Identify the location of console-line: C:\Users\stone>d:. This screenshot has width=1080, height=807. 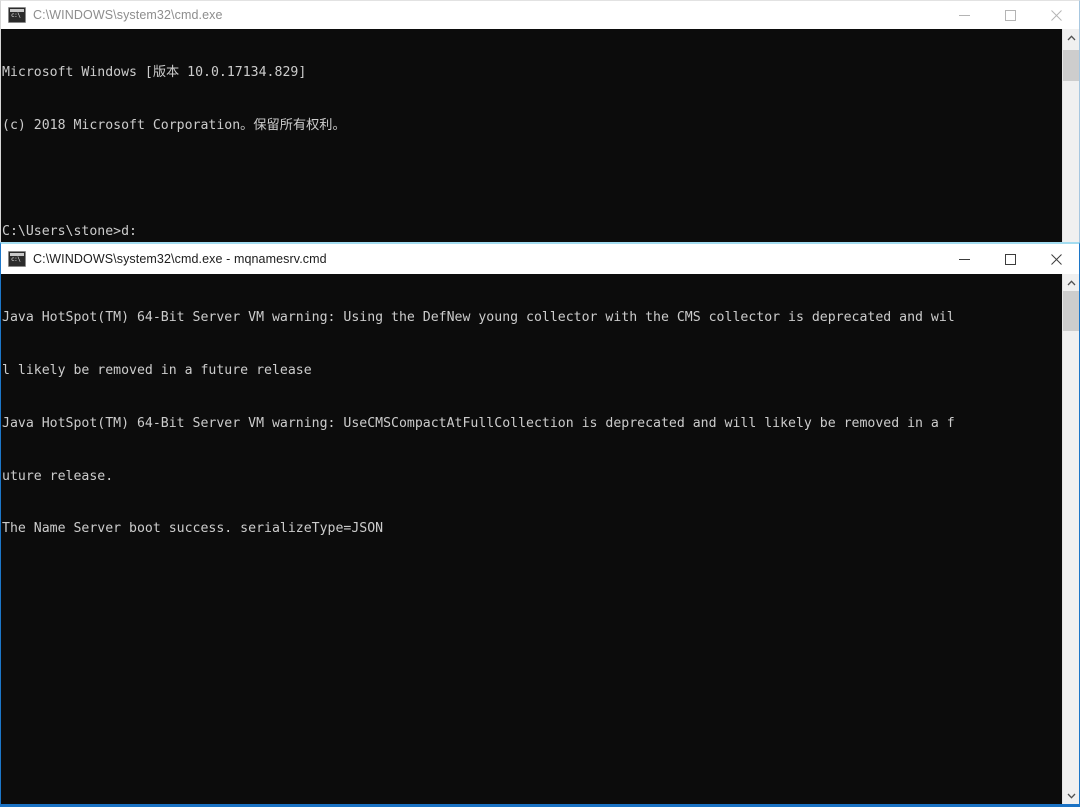
(69, 231).